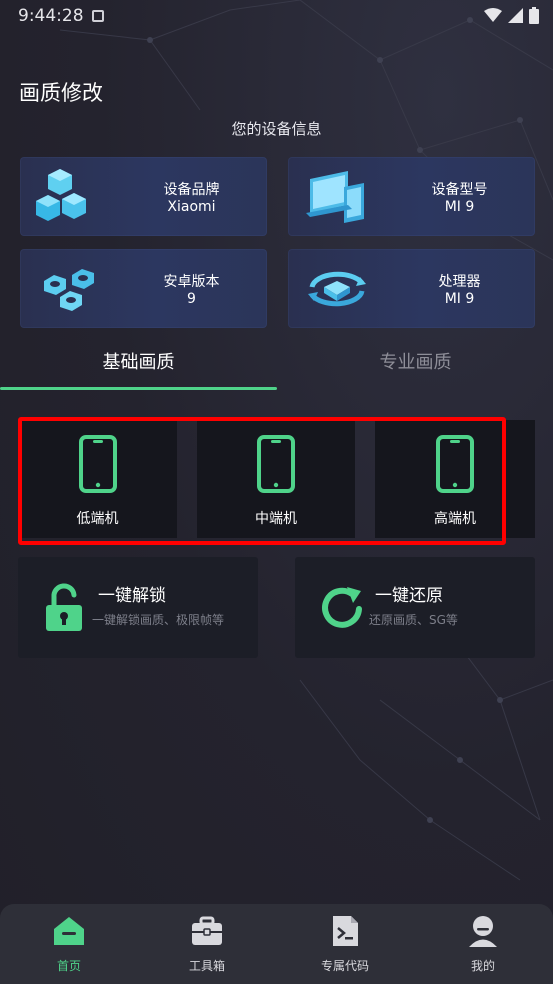 Image resolution: width=553 pixels, height=984 pixels. I want to click on status-time: 9:44:28, so click(51, 16).